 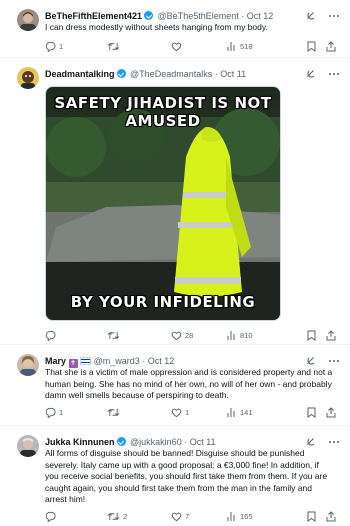 What do you see at coordinates (80, 74) in the screenshot?
I see `display-name: Deadmantalking` at bounding box center [80, 74].